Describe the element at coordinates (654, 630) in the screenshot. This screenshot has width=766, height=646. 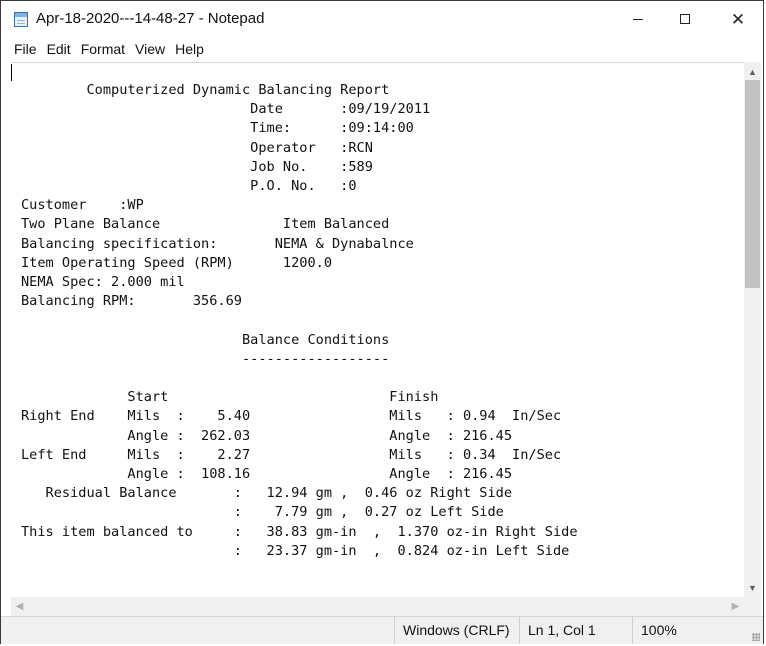
I see `status-zoom: 100%` at that location.